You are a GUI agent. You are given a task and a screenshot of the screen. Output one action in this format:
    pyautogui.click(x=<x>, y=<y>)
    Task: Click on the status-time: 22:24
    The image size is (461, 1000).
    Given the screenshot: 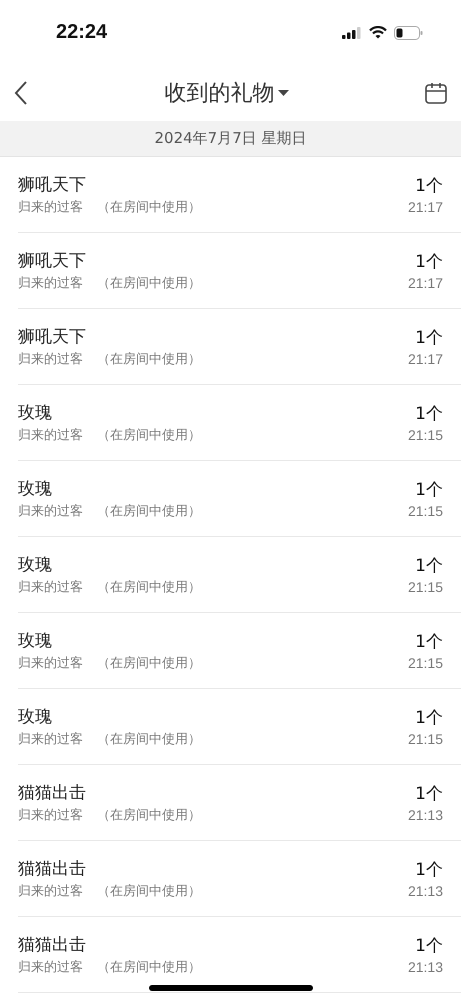 What is the action you would take?
    pyautogui.click(x=82, y=32)
    